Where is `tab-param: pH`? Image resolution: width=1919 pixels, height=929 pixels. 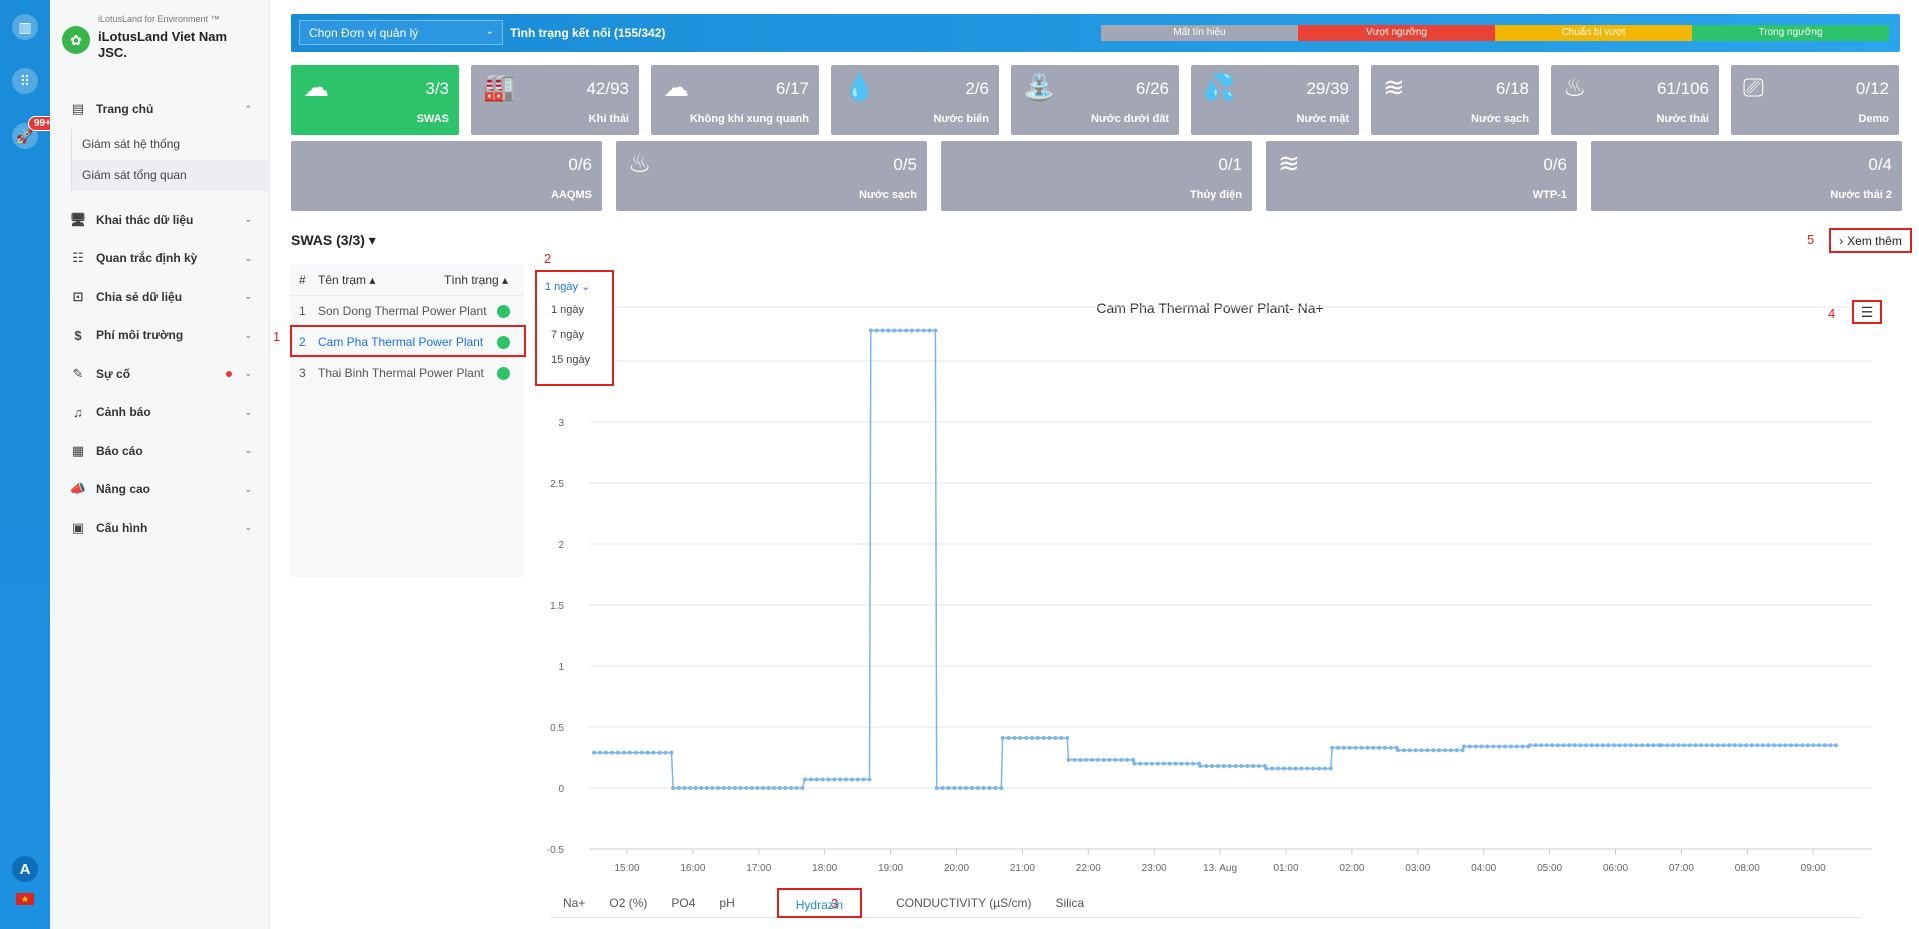 tab-param: pH is located at coordinates (726, 903).